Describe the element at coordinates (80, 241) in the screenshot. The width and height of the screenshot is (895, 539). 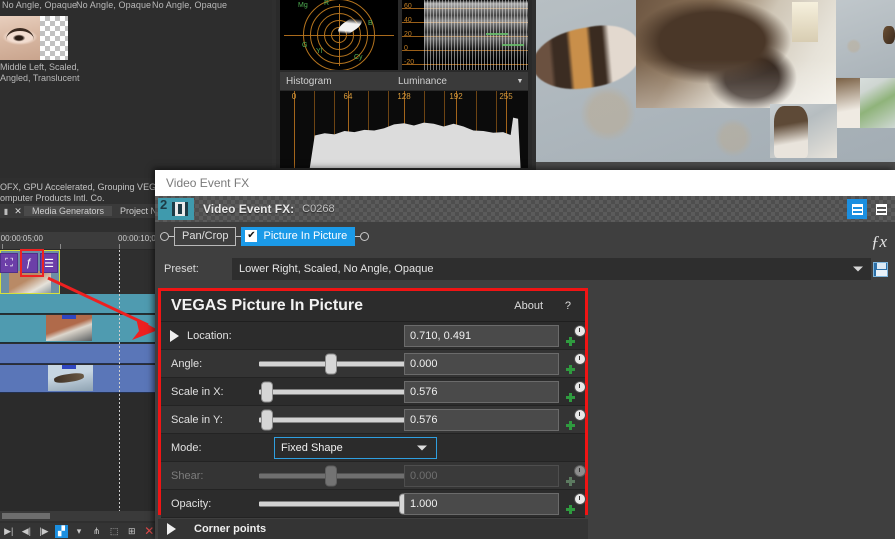
I see `timeline-ruler: 0:00:00:05;00 00:00:10;00` at that location.